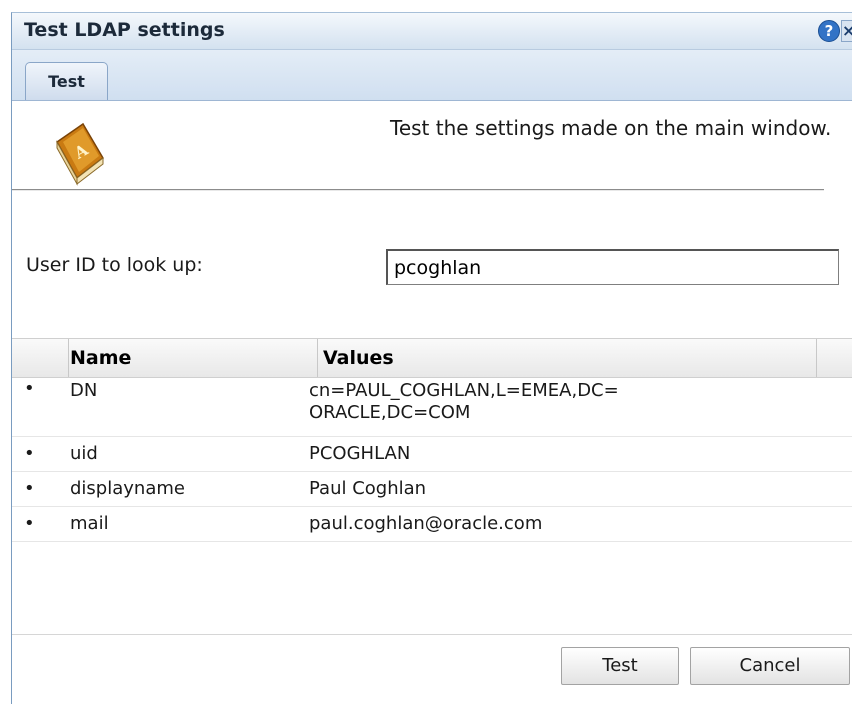  Describe the element at coordinates (89, 523) in the screenshot. I see `row-name: mail` at that location.